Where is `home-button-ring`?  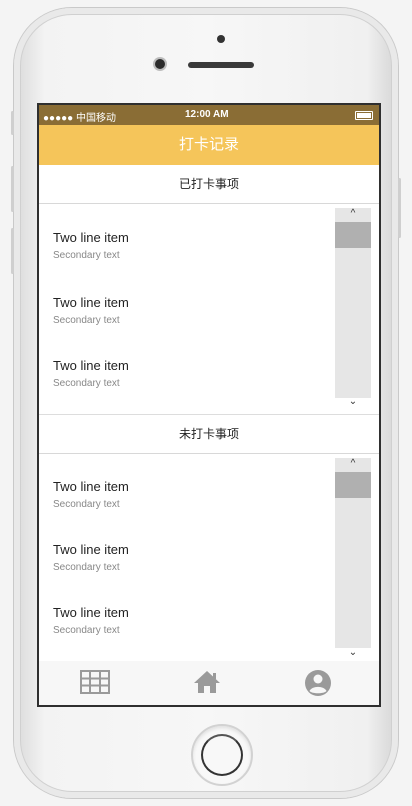
home-button-ring is located at coordinates (222, 755).